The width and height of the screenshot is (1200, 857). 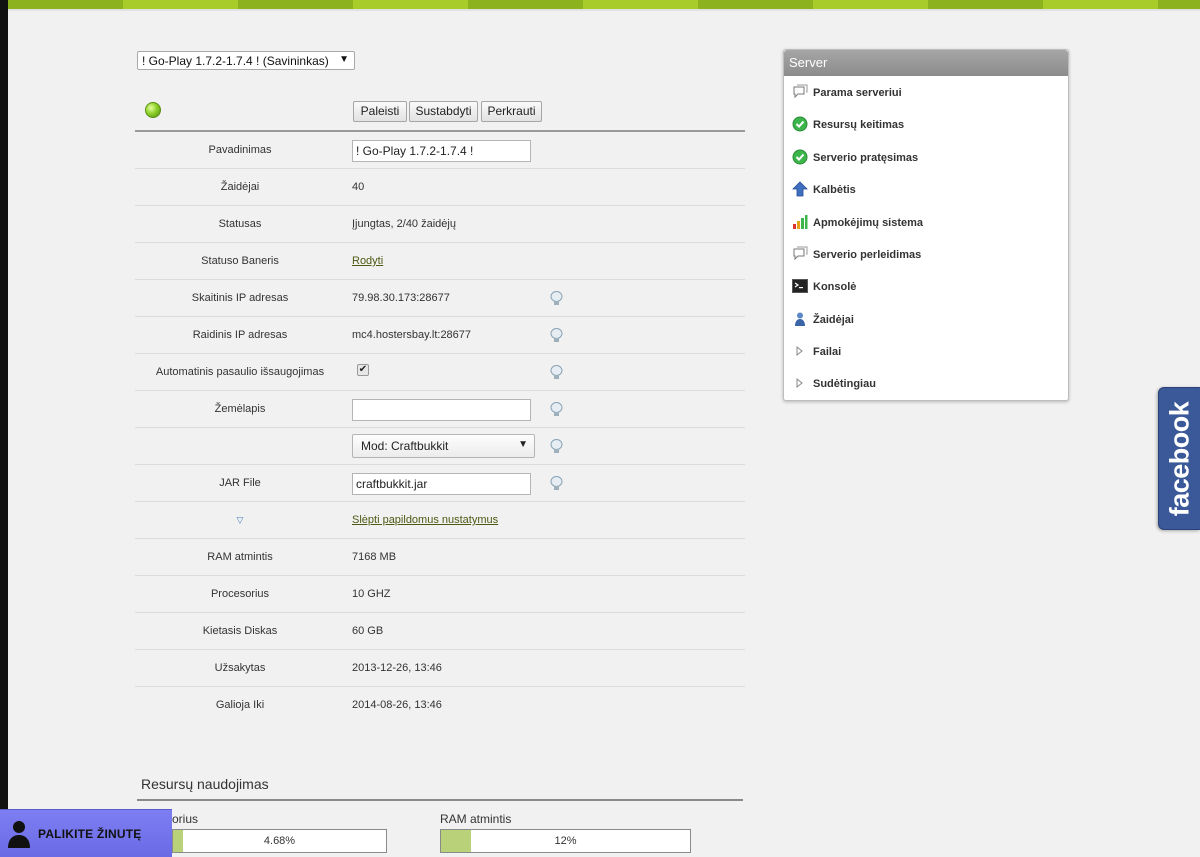 What do you see at coordinates (240, 520) in the screenshot?
I see `triangle-down-icon: ▽` at bounding box center [240, 520].